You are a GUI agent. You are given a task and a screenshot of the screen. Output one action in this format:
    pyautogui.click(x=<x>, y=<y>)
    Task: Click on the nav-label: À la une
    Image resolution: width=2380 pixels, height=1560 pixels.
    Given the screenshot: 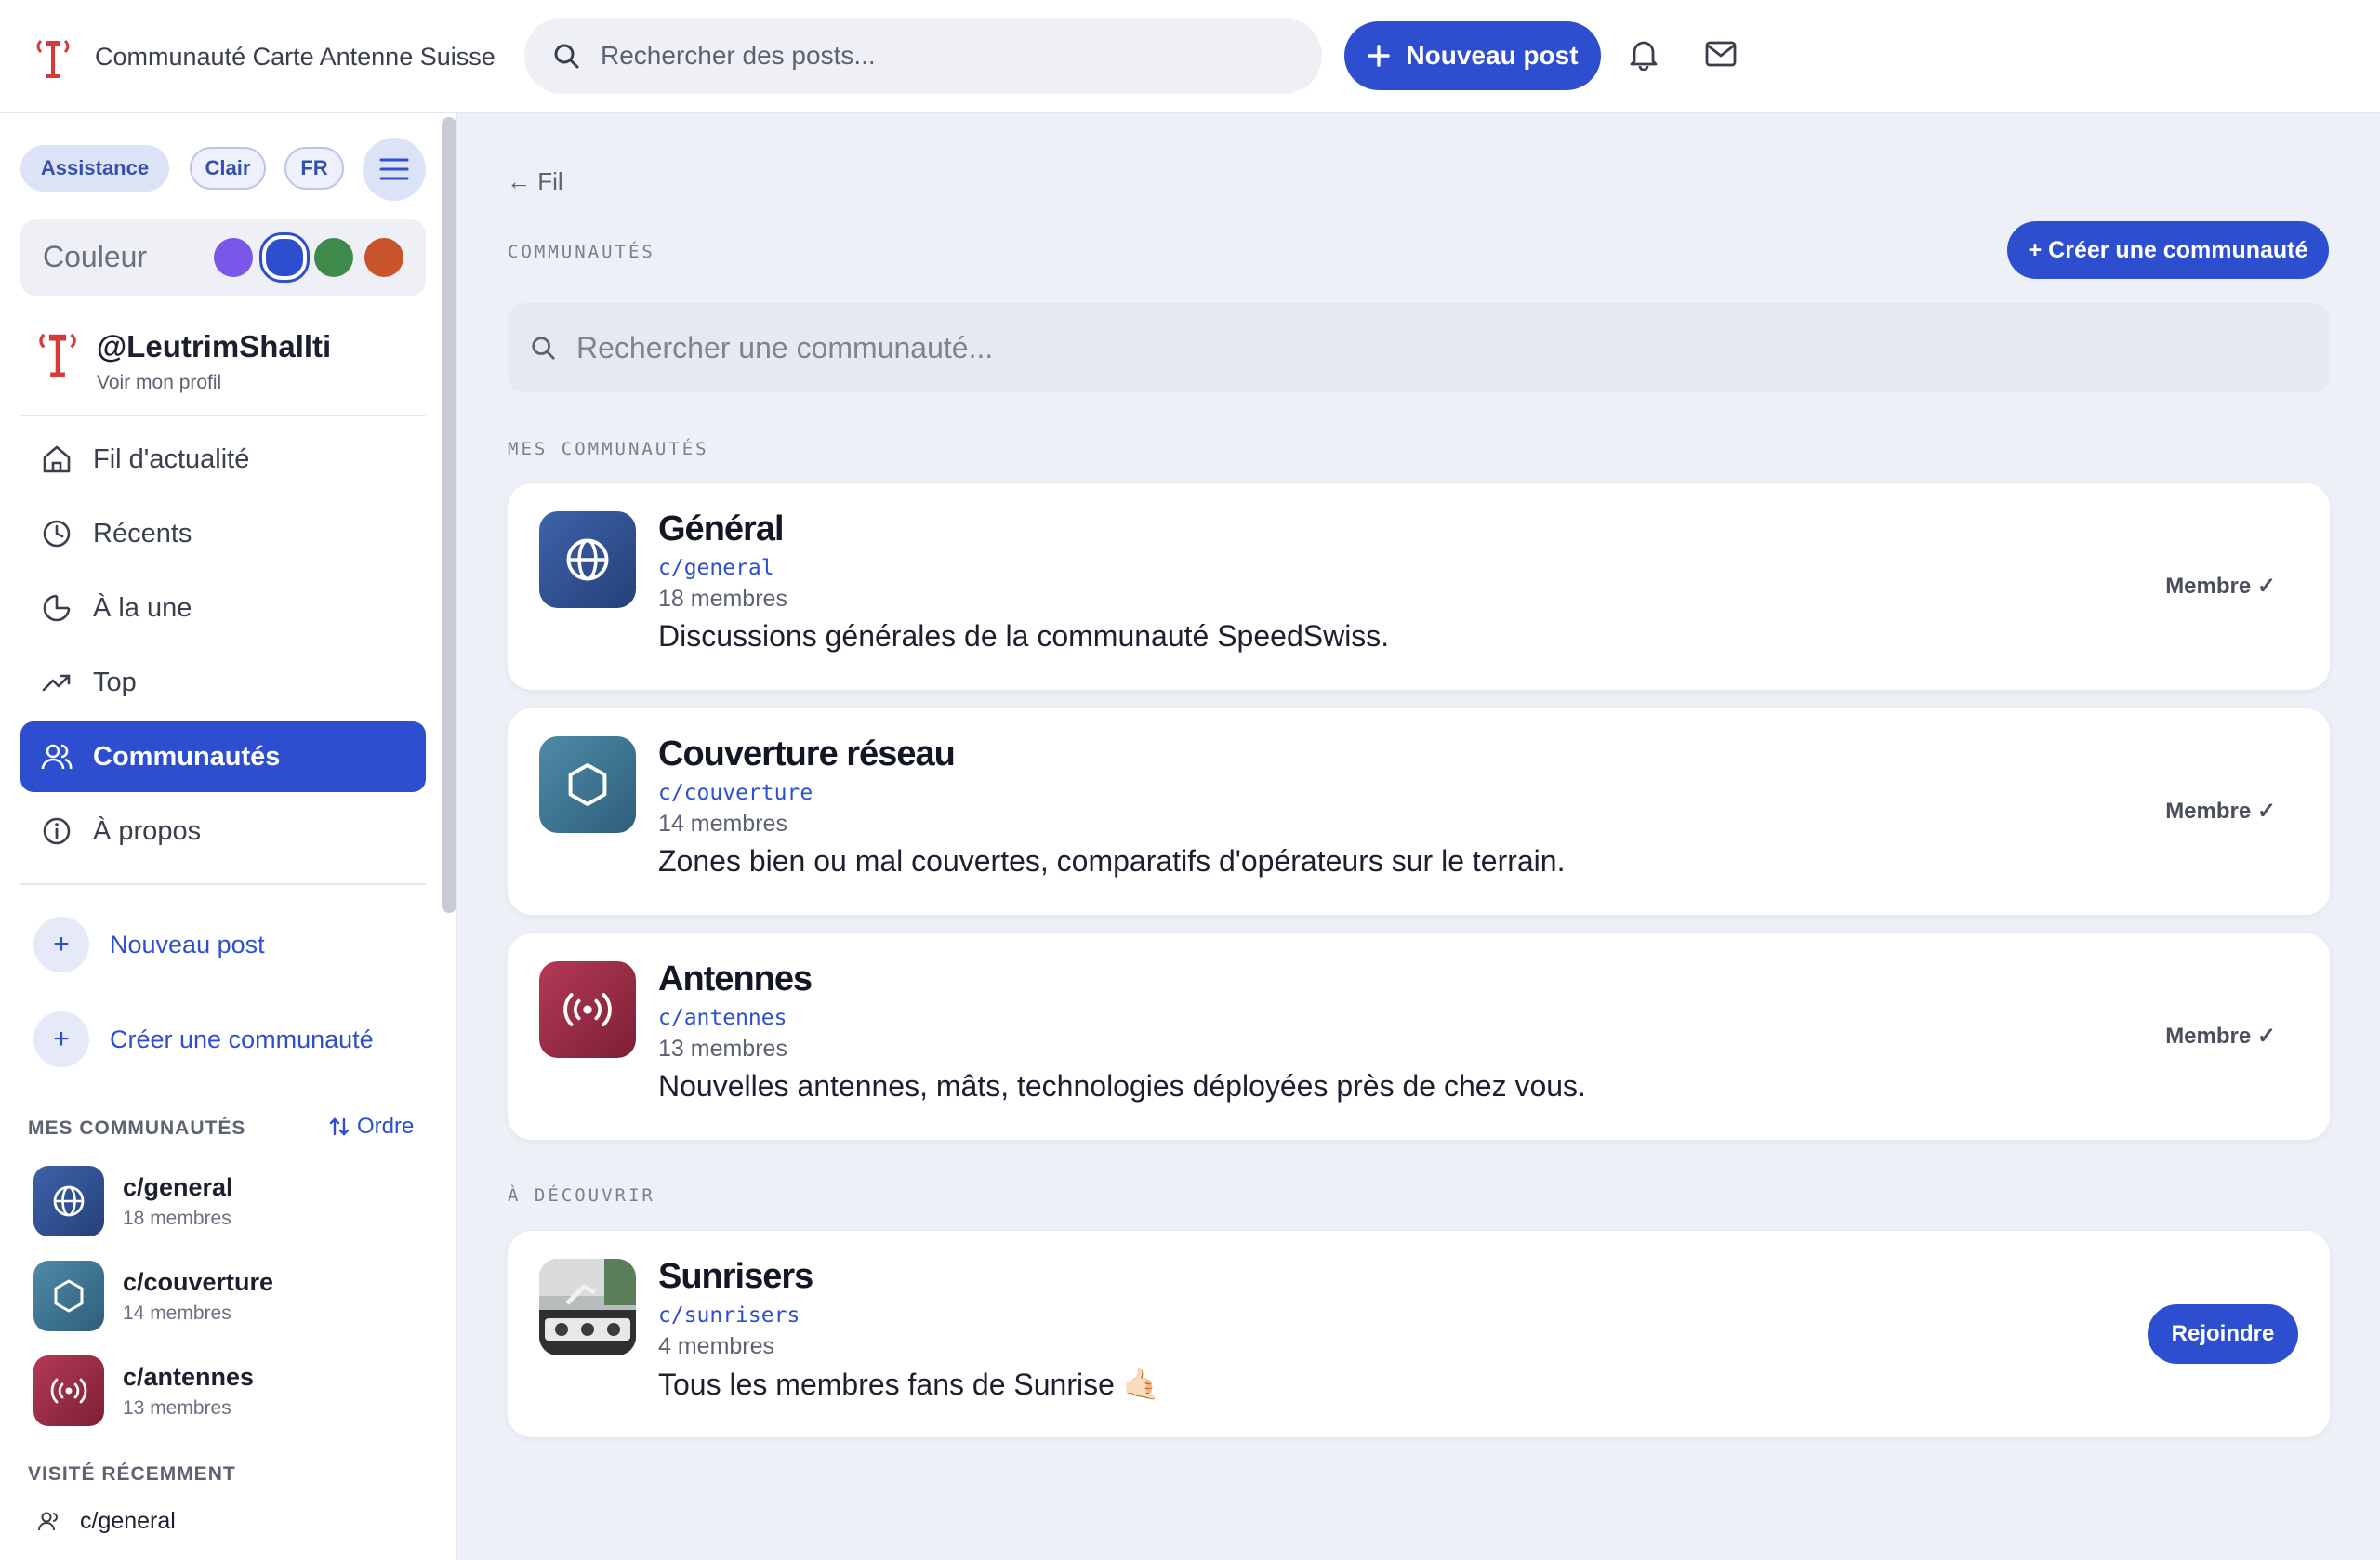 What is the action you would take?
    pyautogui.click(x=142, y=607)
    